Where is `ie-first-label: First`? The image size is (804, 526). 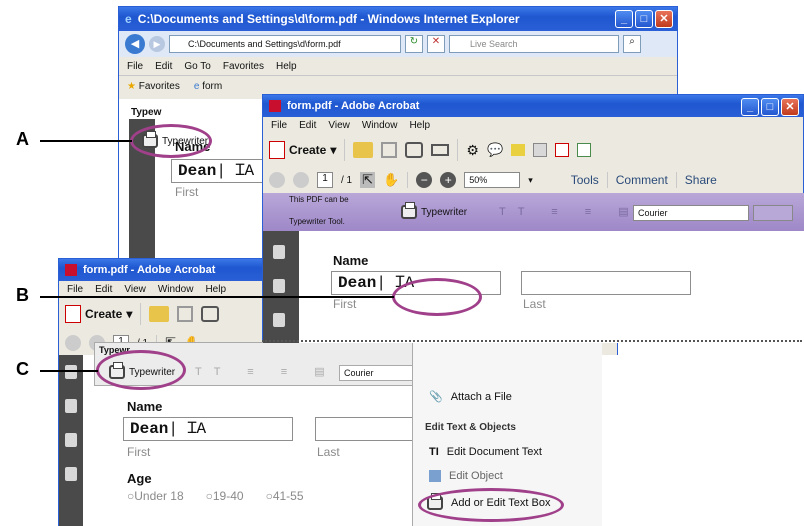
ie-first-label: First is located at coordinates (187, 192).